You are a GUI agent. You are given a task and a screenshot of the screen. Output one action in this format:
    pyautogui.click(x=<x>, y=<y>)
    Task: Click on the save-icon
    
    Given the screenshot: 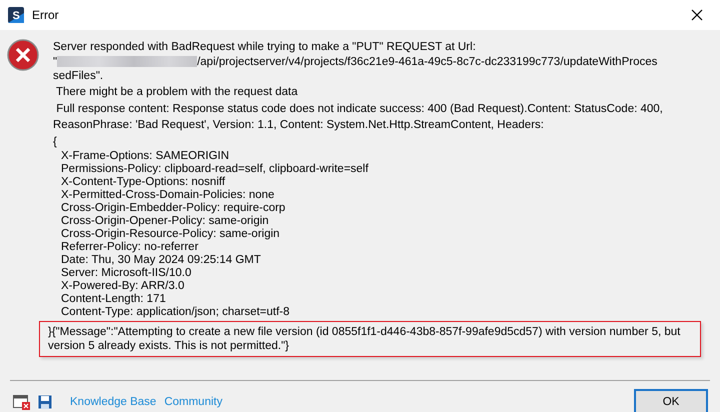 What is the action you would take?
    pyautogui.click(x=45, y=402)
    